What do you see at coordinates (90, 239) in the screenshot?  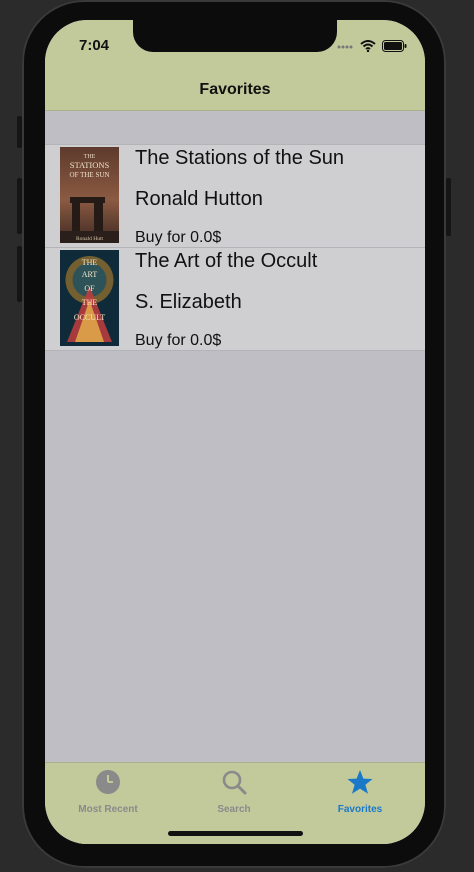 I see `cover-author-text: Ronald Hutt` at bounding box center [90, 239].